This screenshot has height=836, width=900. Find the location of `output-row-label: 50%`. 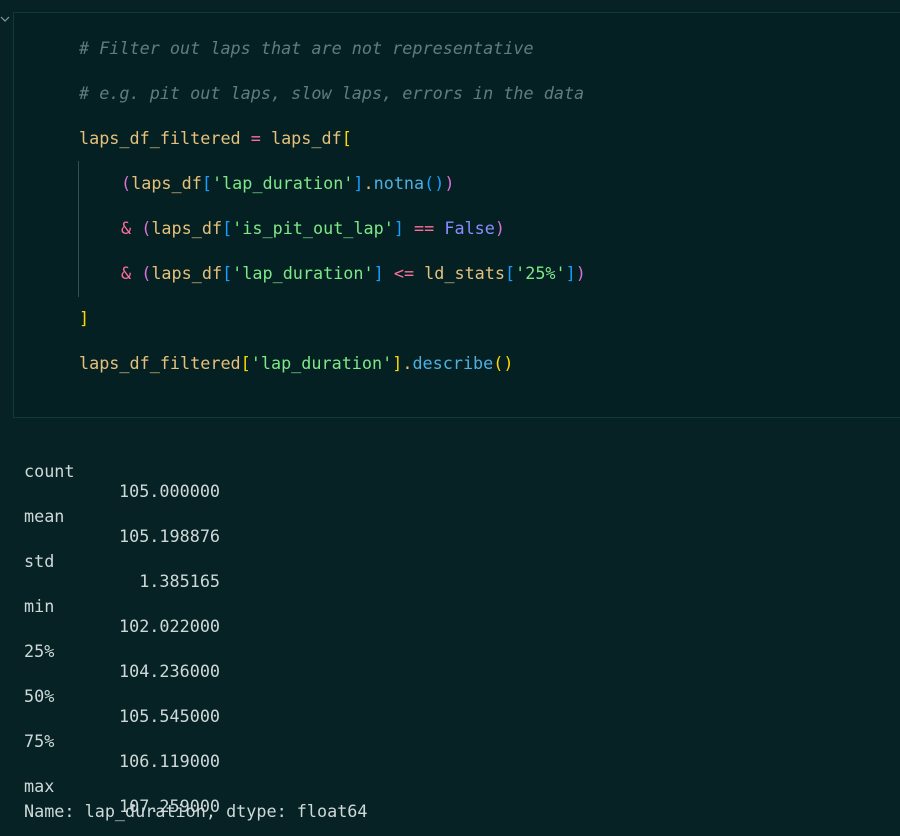

output-row-label: 50% is located at coordinates (39, 696).